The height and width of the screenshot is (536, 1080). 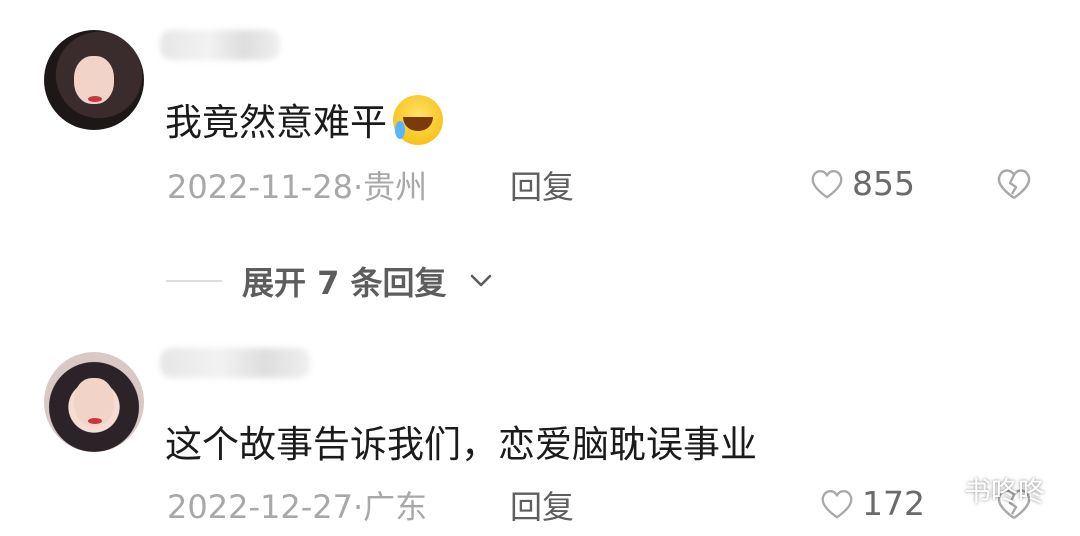 I want to click on like-count: 172, so click(x=893, y=503).